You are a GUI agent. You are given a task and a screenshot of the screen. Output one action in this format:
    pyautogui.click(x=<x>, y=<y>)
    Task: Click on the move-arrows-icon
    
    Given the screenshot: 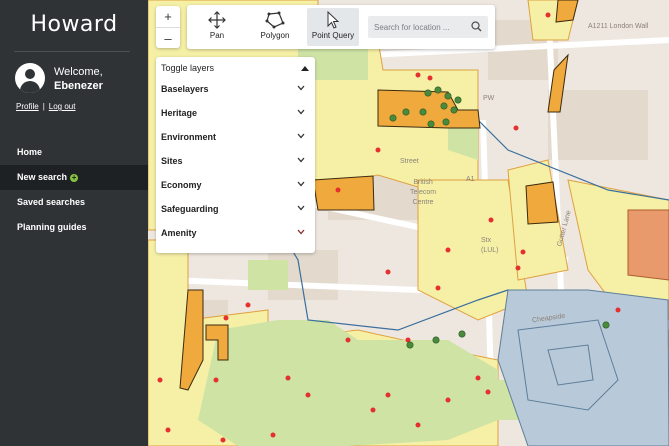 What is the action you would take?
    pyautogui.click(x=217, y=20)
    